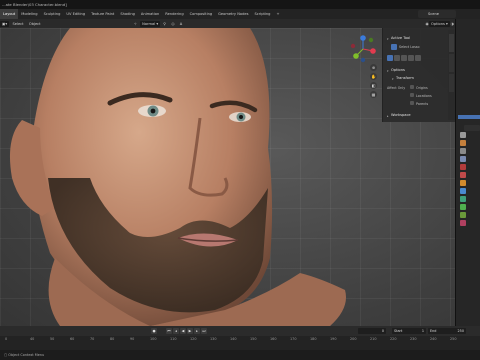 The image size is (480, 360). I want to click on pan-hand-icon: ✋, so click(373, 76).